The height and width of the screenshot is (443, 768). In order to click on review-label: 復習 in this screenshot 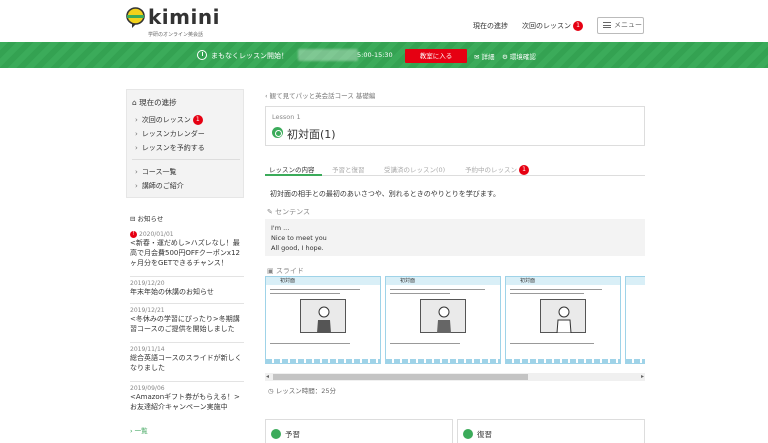, I will do `click(484, 434)`.